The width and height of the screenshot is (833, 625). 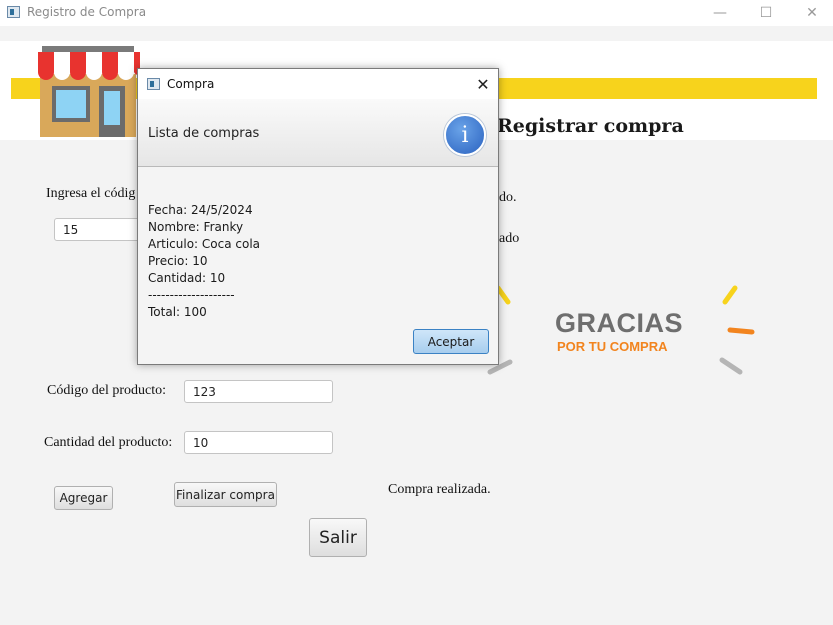 I want to click on status-text: Compra realizada., so click(x=439, y=489).